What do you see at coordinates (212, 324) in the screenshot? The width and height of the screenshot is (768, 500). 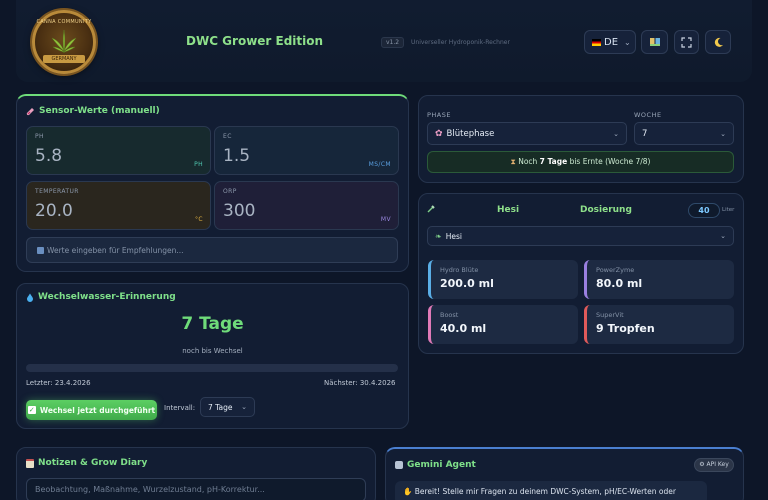 I see `days-remaining: 7 Tage` at bounding box center [212, 324].